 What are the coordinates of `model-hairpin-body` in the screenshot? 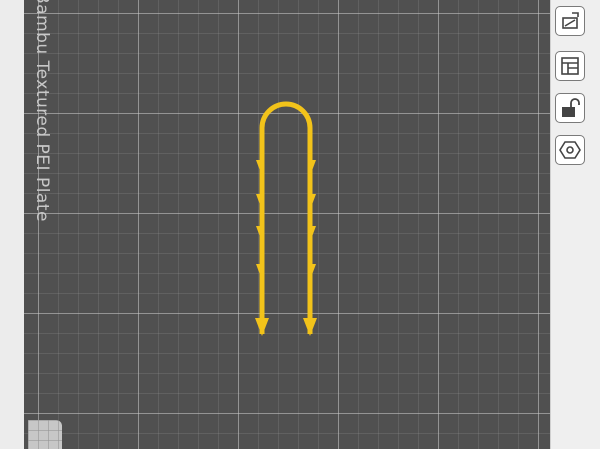 It's located at (286, 217).